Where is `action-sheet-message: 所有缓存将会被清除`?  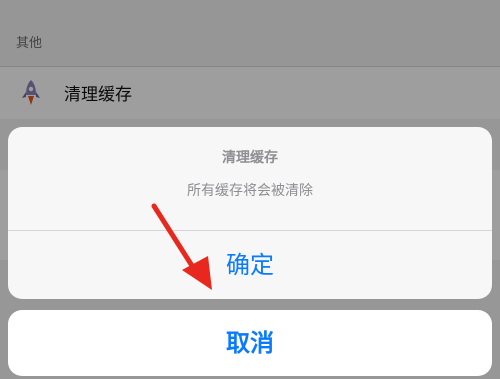 action-sheet-message: 所有缓存将会被清除 is located at coordinates (250, 191).